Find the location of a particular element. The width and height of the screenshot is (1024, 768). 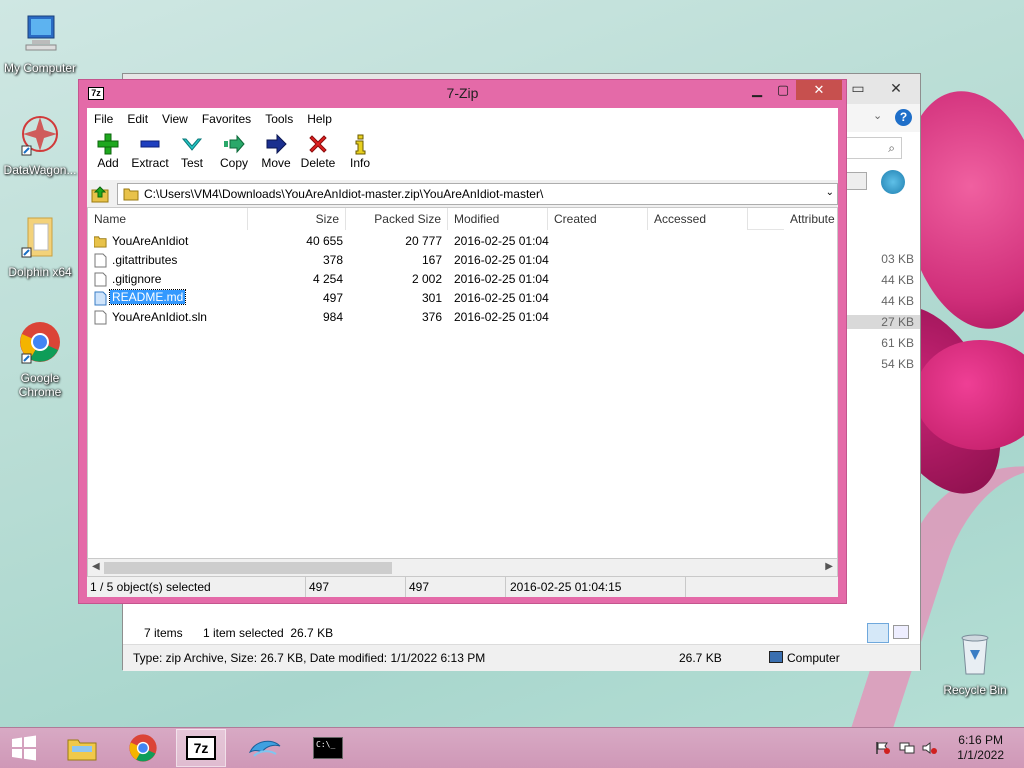

menu-edit: Edit is located at coordinates (137, 119).